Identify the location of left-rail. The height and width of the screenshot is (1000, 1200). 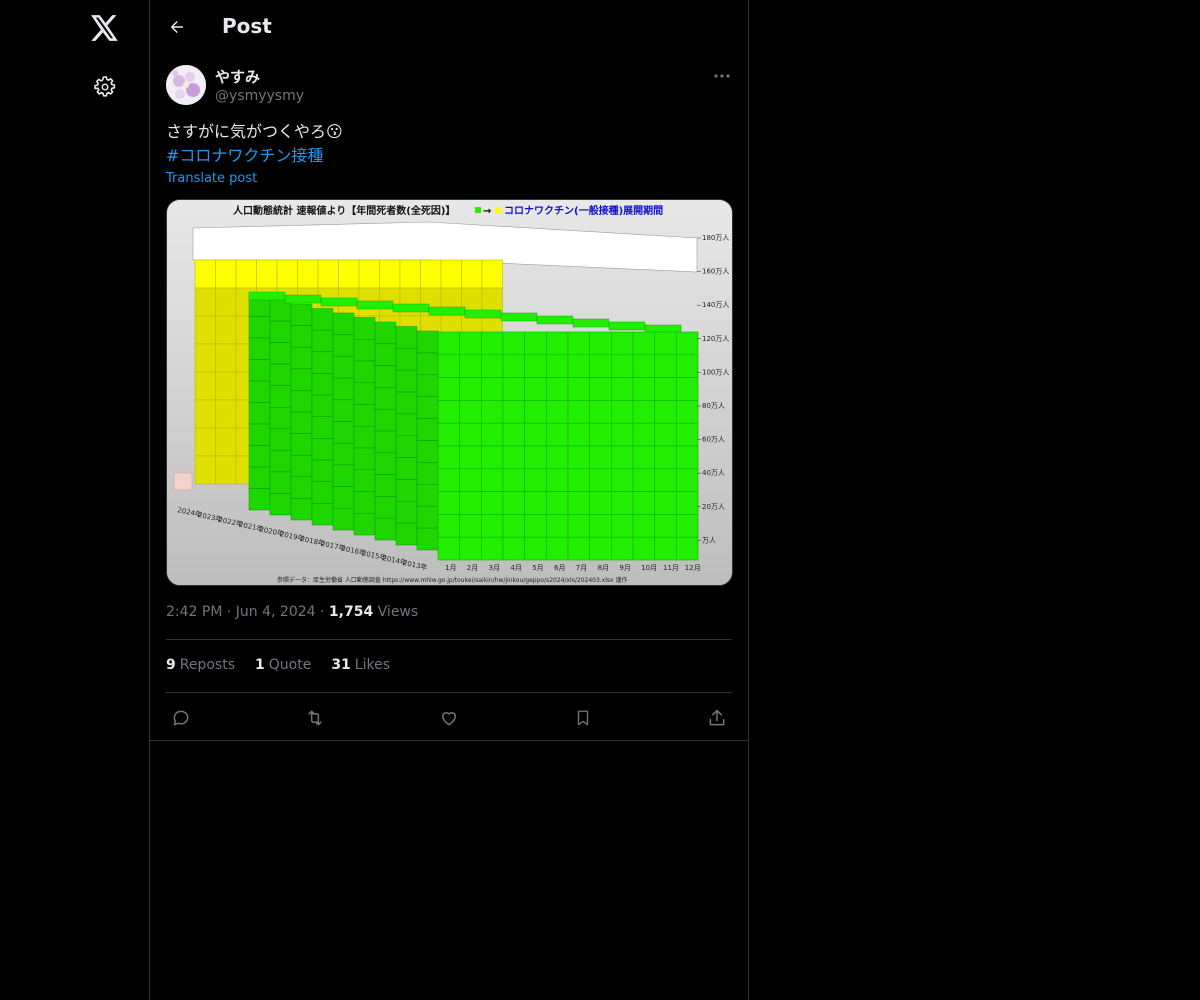
(74, 500).